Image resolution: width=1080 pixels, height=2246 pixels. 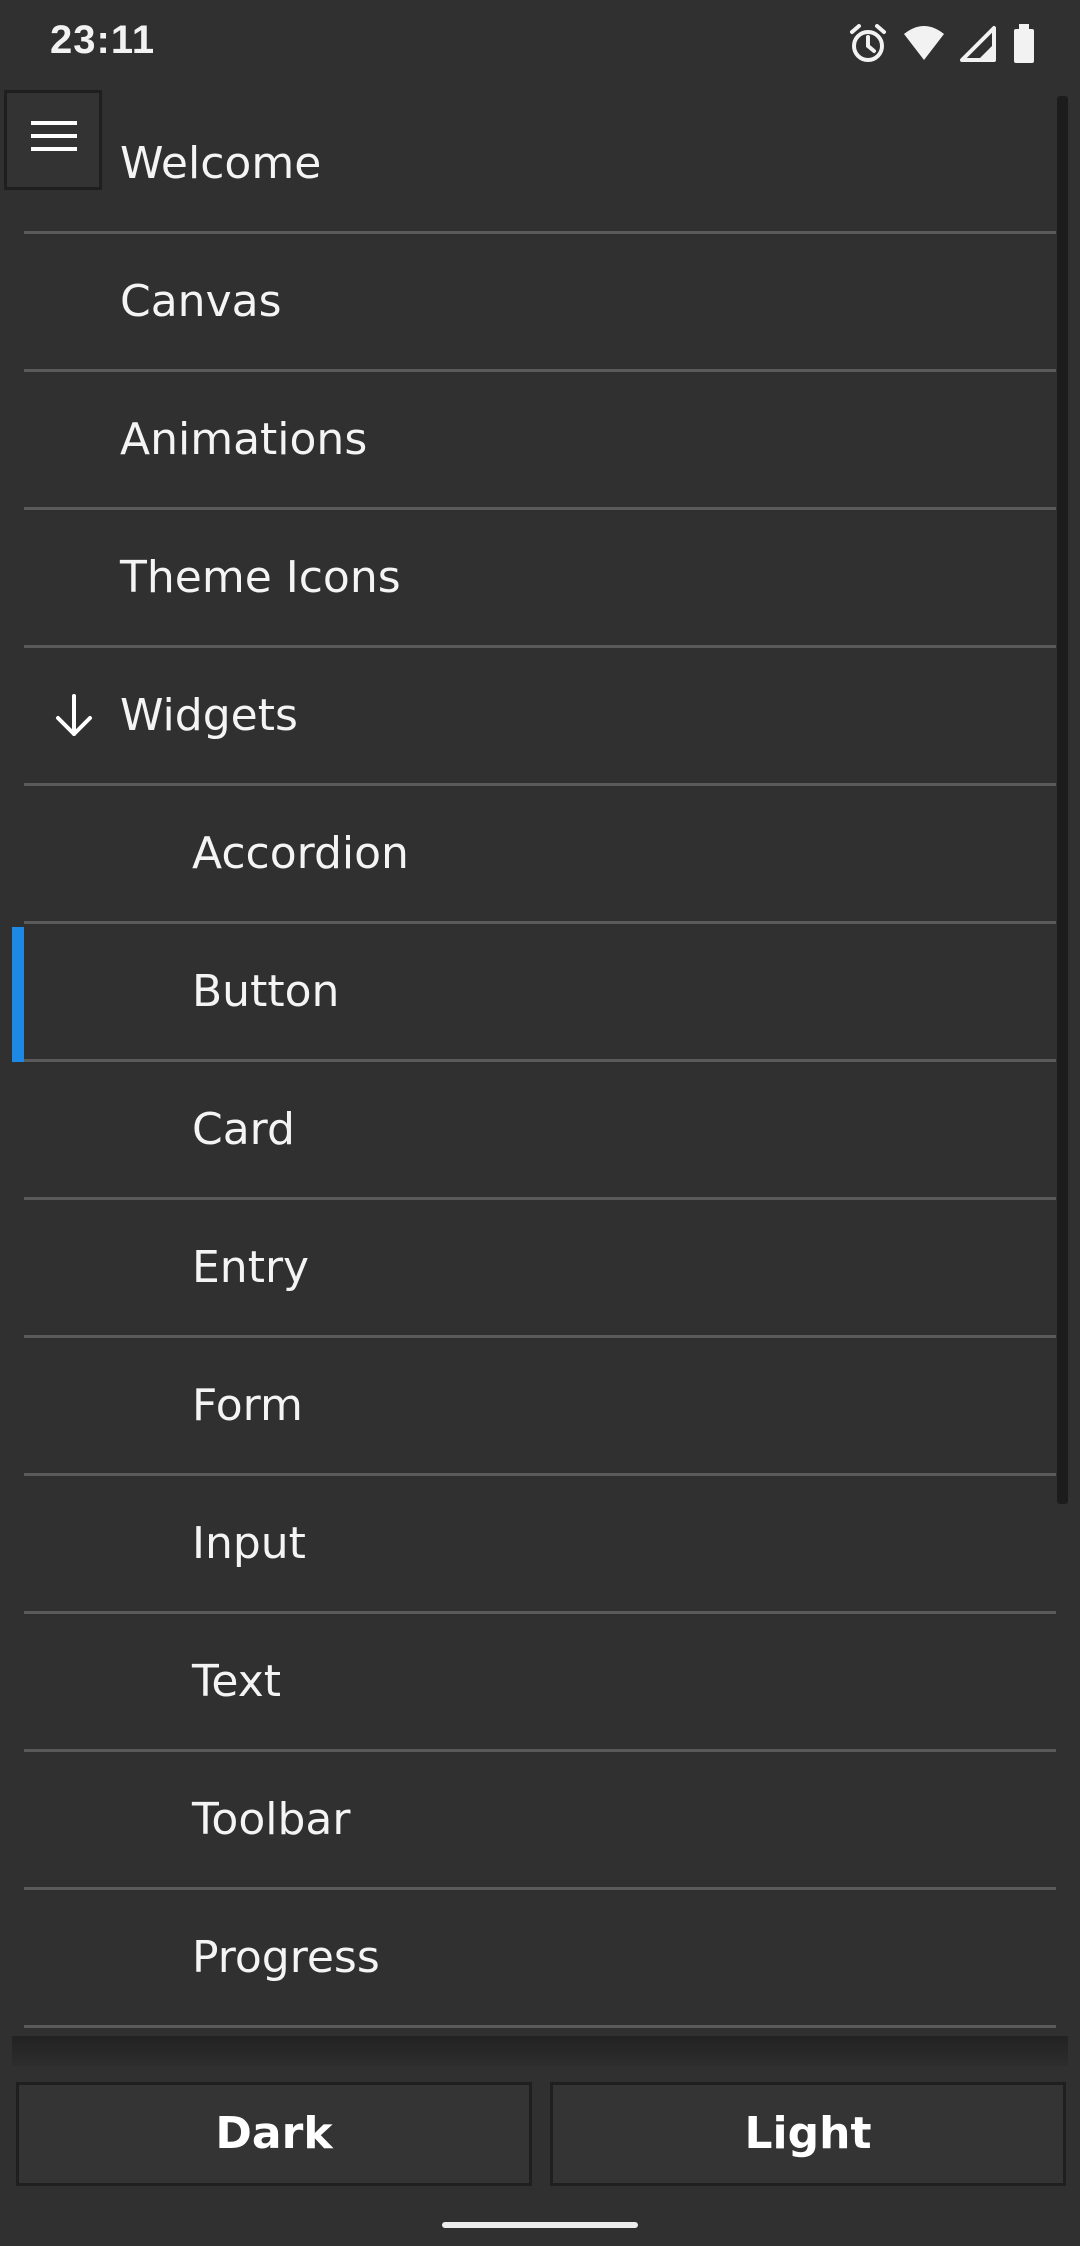 What do you see at coordinates (540, 1131) in the screenshot?
I see `nav-item-card: Card` at bounding box center [540, 1131].